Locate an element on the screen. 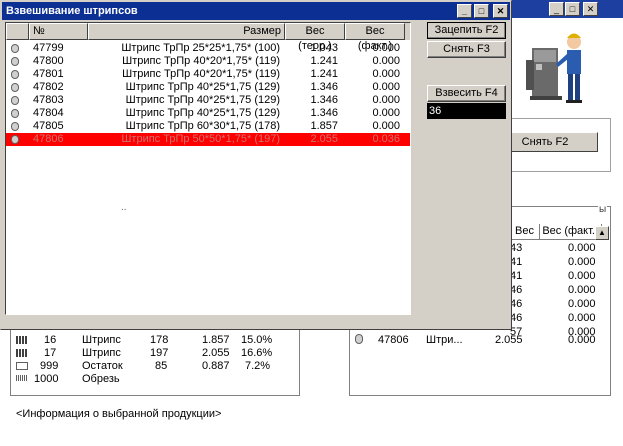 The width and height of the screenshot is (623, 446). dialog-maximize-button: □ is located at coordinates (481, 11).